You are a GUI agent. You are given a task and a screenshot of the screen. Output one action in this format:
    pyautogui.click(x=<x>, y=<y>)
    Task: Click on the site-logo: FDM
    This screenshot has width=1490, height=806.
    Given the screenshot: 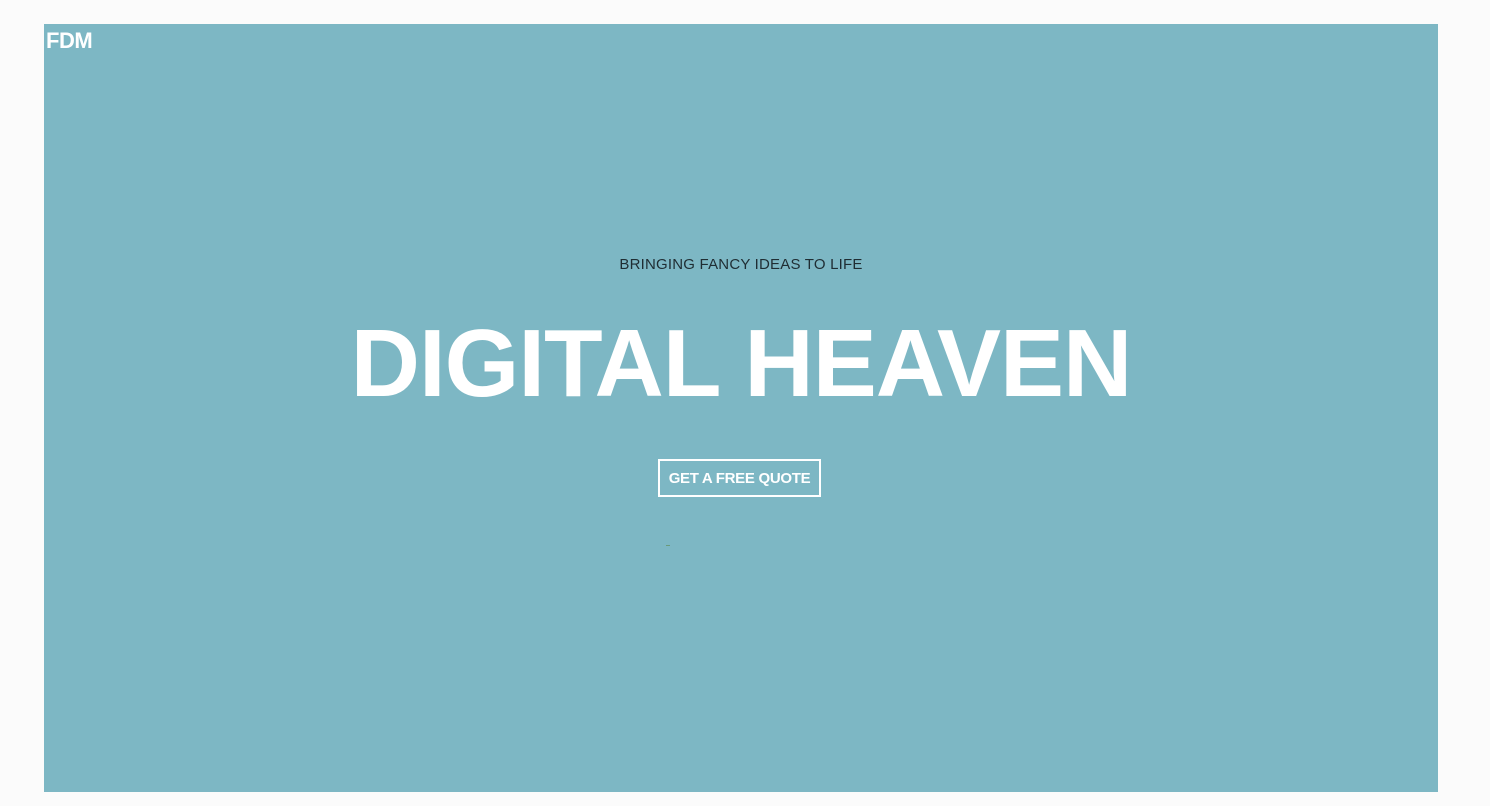 What is the action you would take?
    pyautogui.click(x=69, y=41)
    